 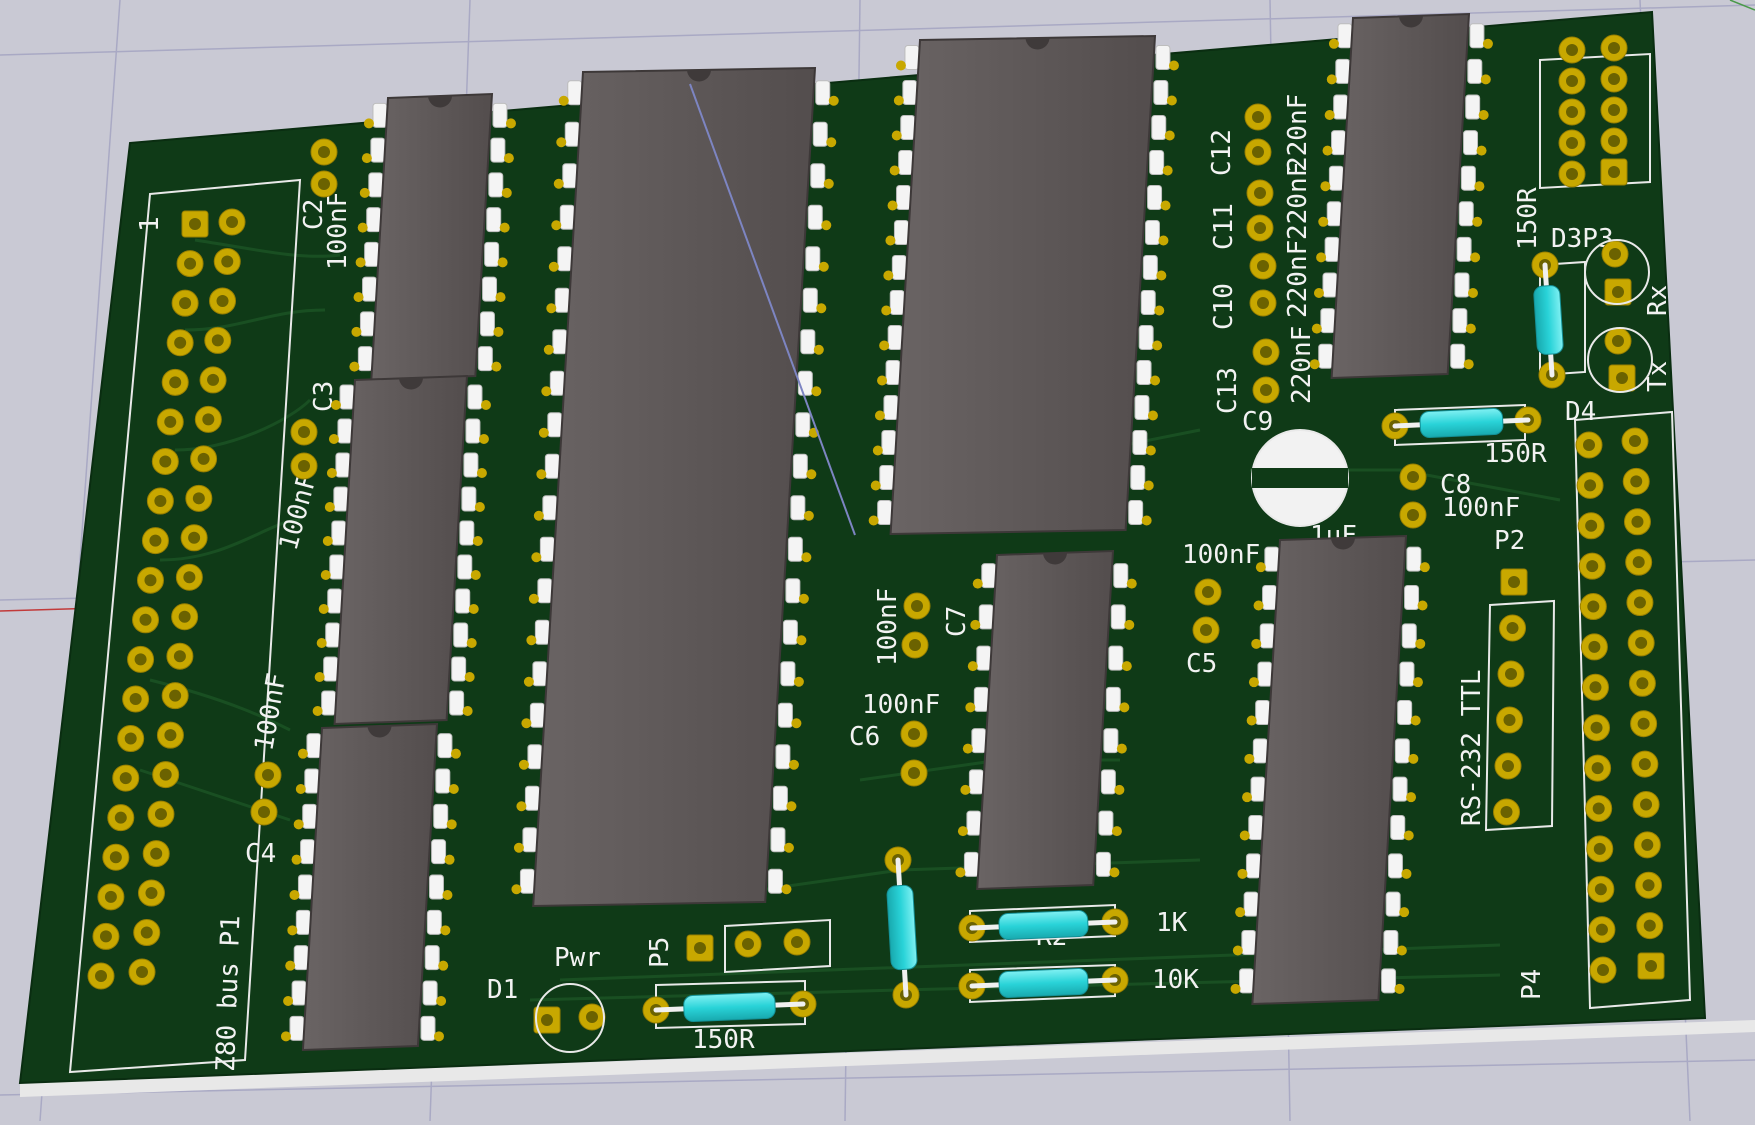 What do you see at coordinates (1658, 300) in the screenshot?
I see `rx-label: Rx` at bounding box center [1658, 300].